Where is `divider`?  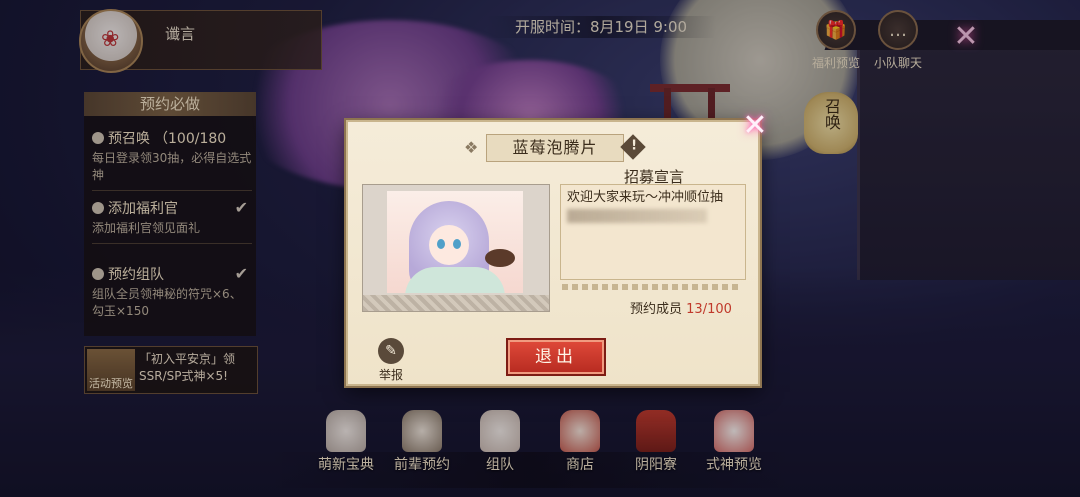
divider is located at coordinates (652, 287).